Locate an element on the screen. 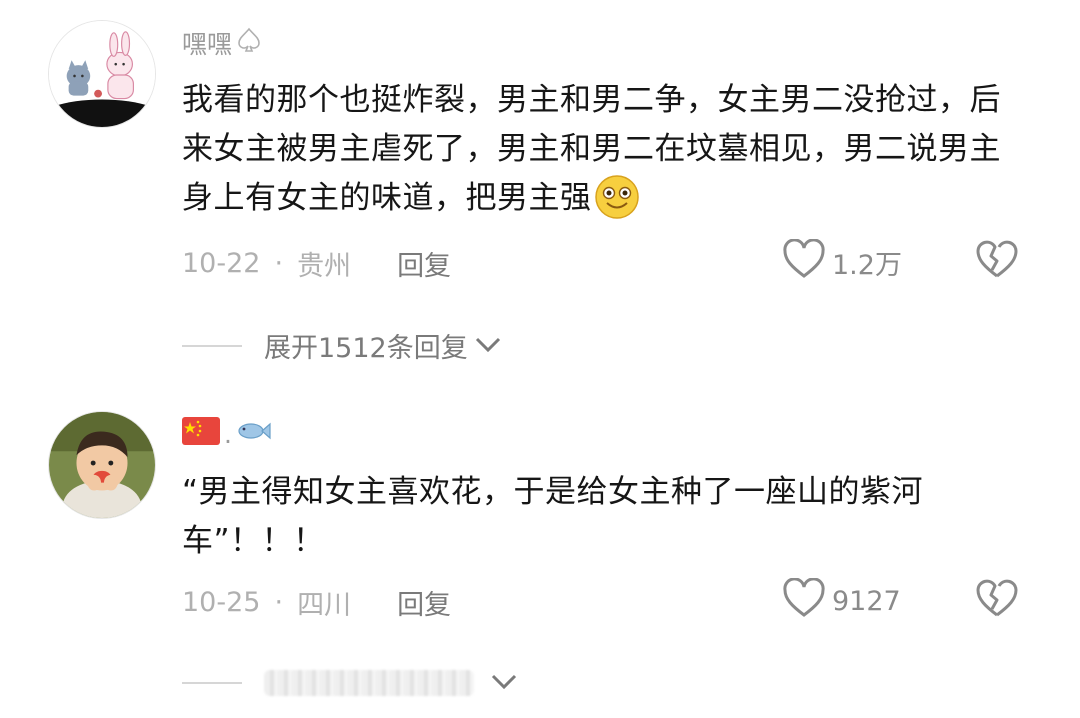 This screenshot has width=1080, height=718. like-button: 9127 is located at coordinates (841, 601).